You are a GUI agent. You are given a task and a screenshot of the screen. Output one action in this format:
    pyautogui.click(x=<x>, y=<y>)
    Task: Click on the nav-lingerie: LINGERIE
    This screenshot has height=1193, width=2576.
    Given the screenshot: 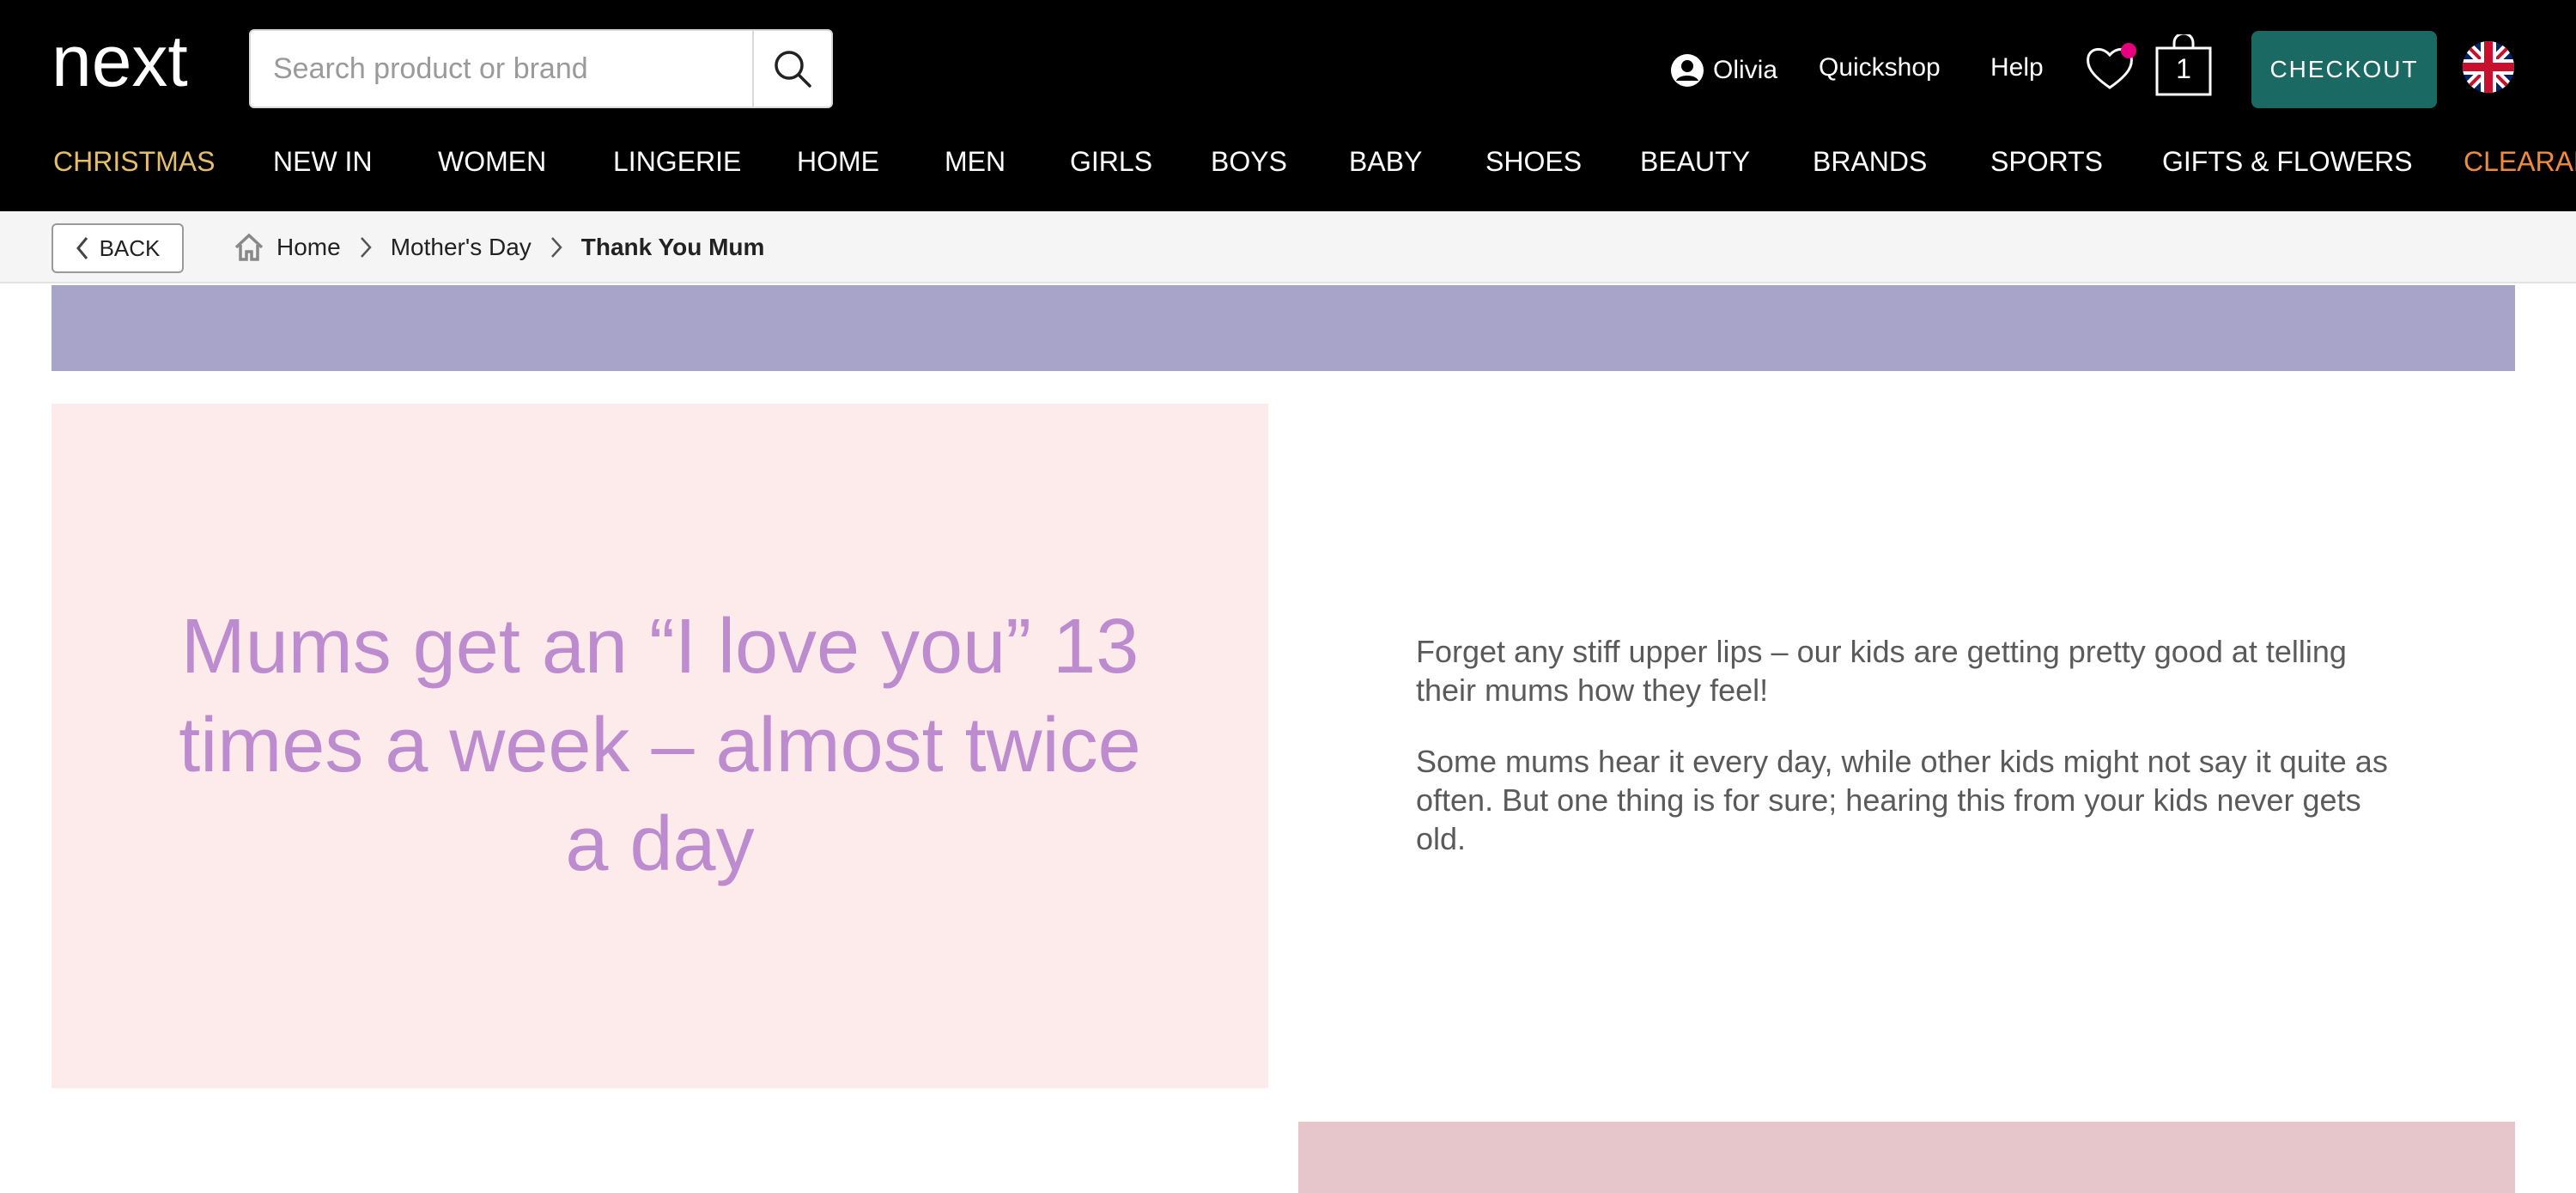 What is the action you would take?
    pyautogui.click(x=677, y=162)
    